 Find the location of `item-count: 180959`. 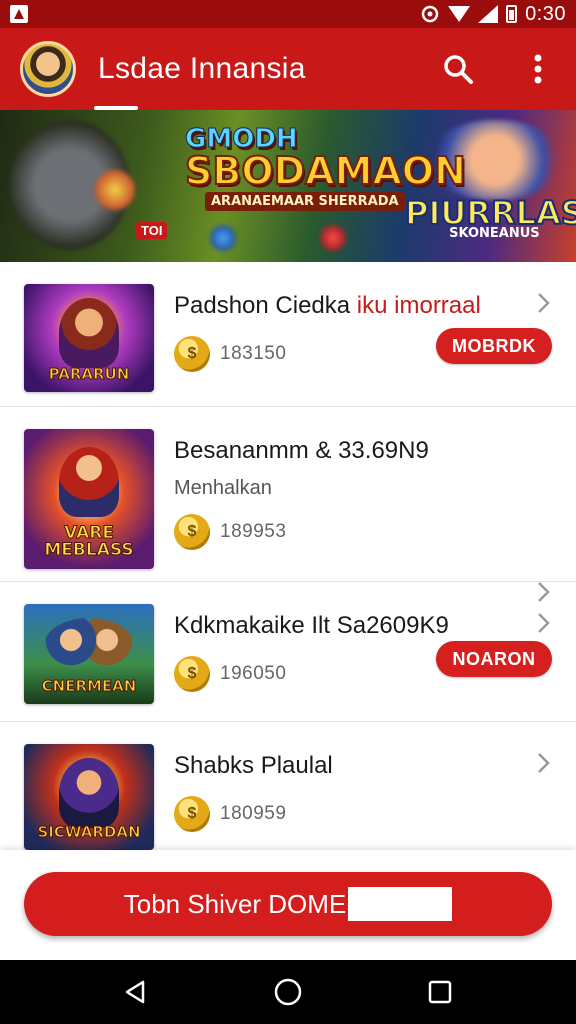

item-count: 180959 is located at coordinates (253, 813).